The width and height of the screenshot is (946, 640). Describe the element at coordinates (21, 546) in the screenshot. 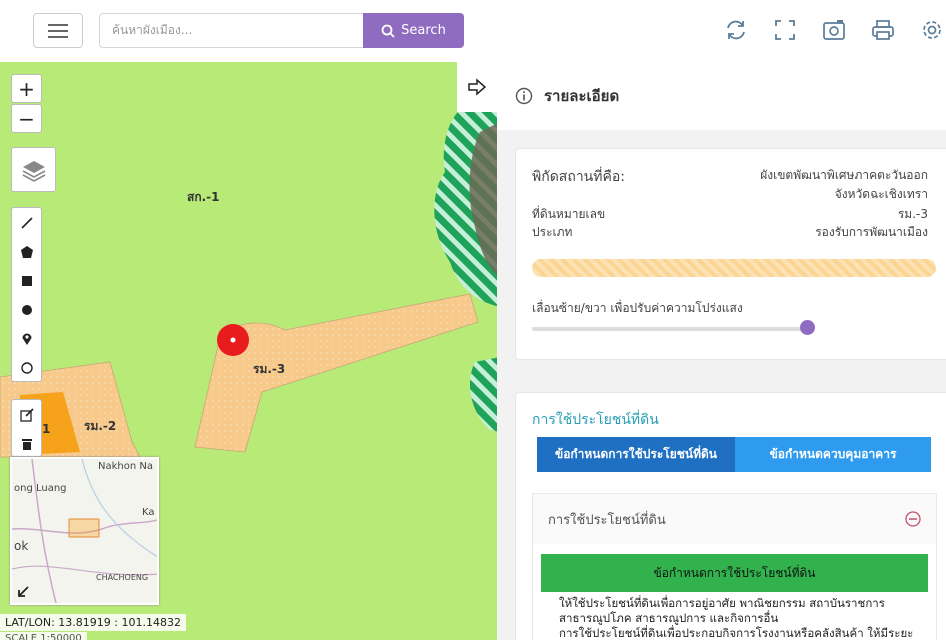

I see `minimap-label: ok` at that location.